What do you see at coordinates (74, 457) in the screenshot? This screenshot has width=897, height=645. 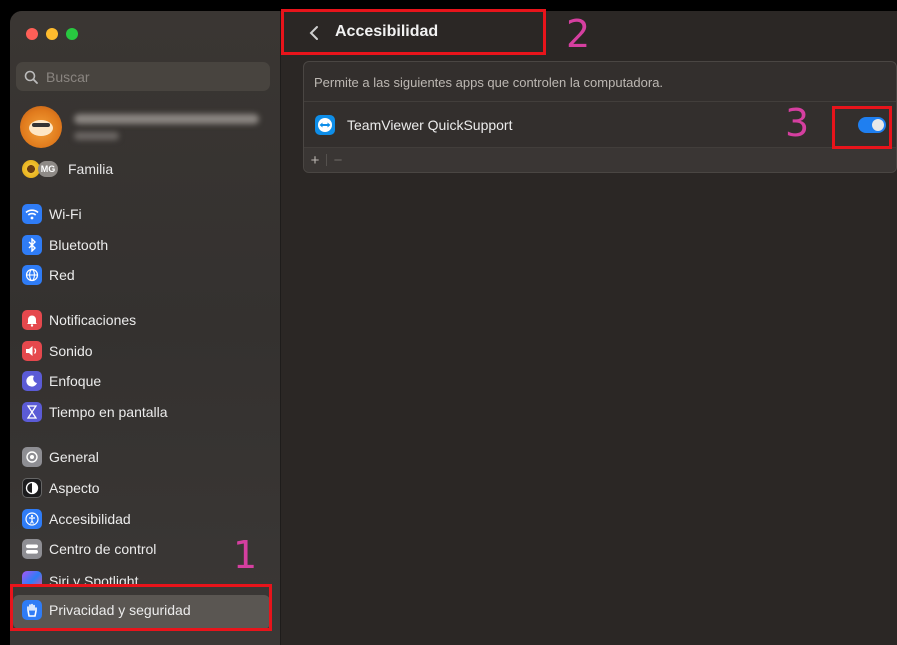 I see `sidebar-item-label: General` at bounding box center [74, 457].